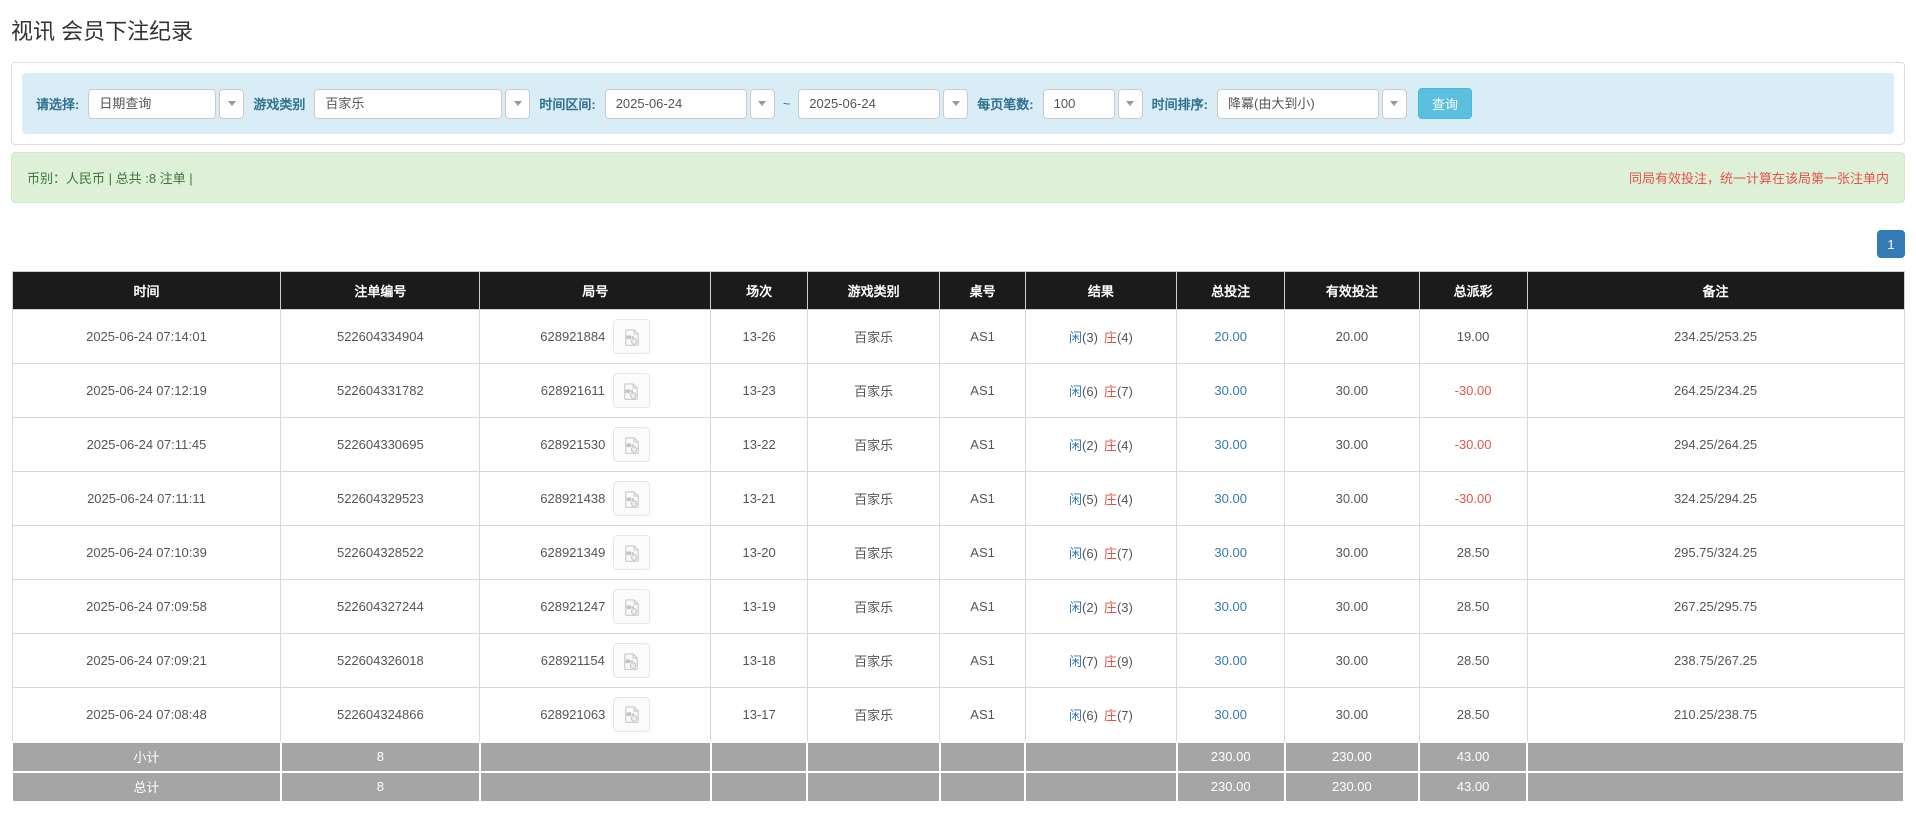  What do you see at coordinates (595, 444) in the screenshot?
I see `cell-round-id: 628921530` at bounding box center [595, 444].